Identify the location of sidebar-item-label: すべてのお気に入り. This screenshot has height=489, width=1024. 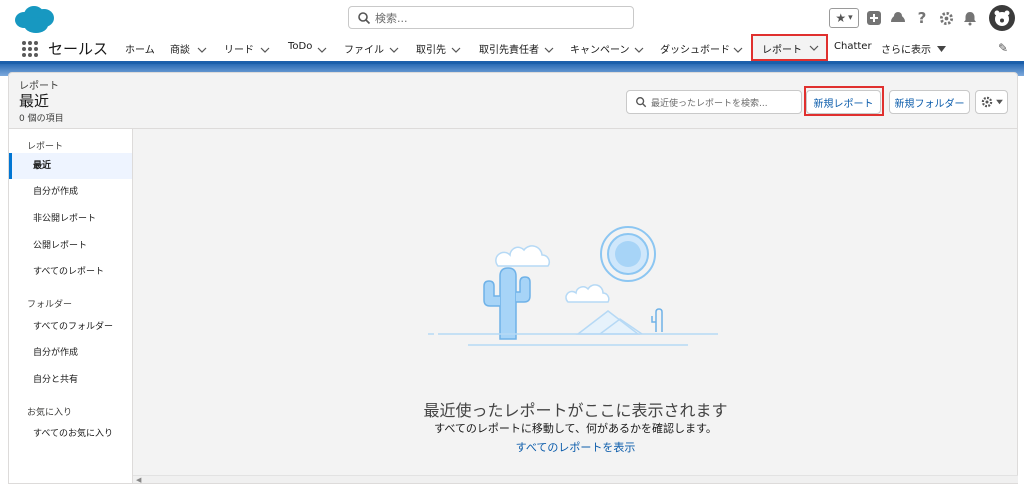
(73, 434).